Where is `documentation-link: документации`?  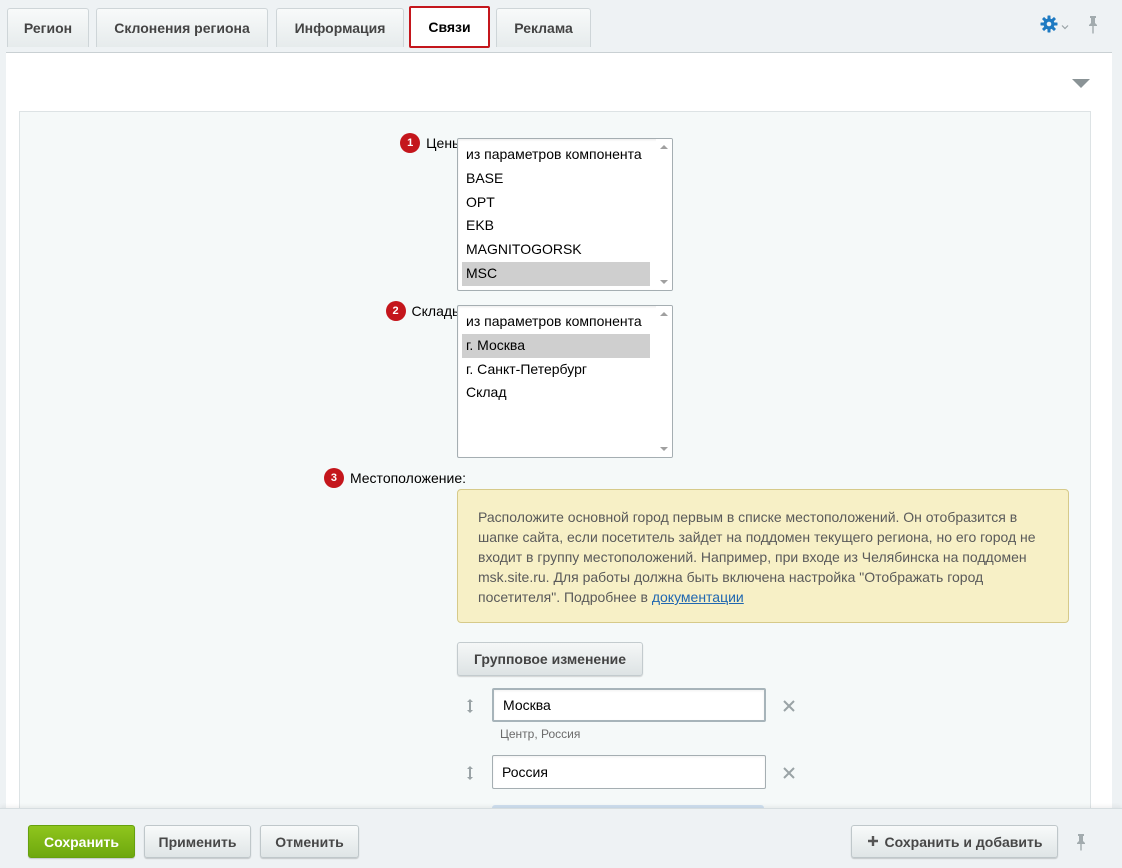
documentation-link: документации is located at coordinates (698, 597).